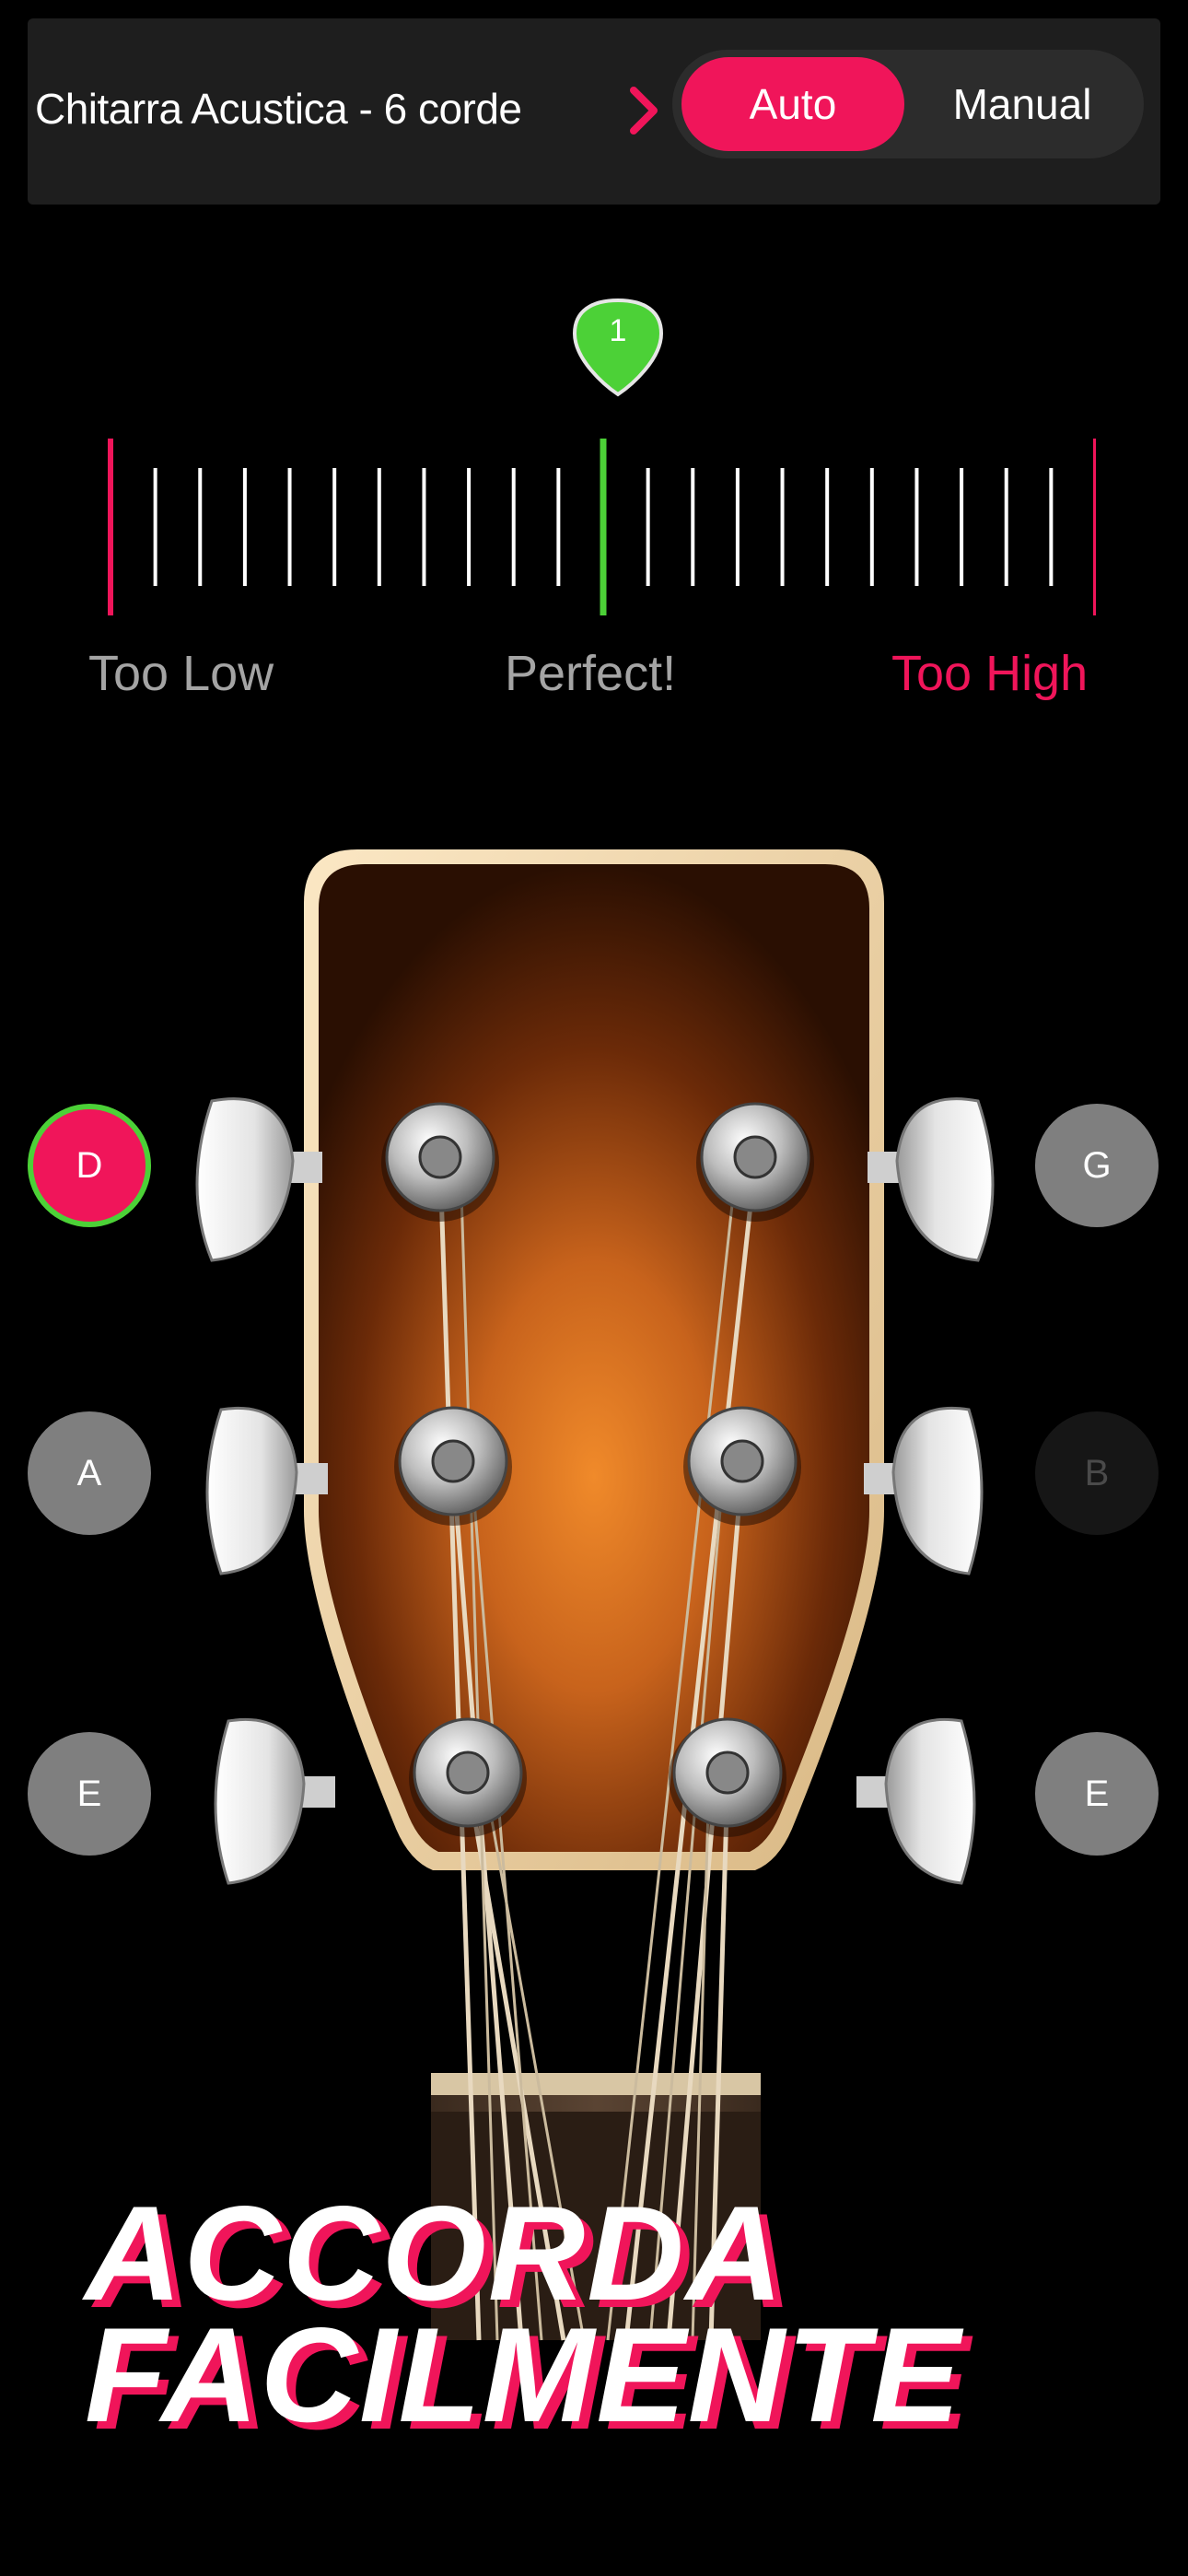  I want to click on string-button-right-1: G, so click(1097, 1165).